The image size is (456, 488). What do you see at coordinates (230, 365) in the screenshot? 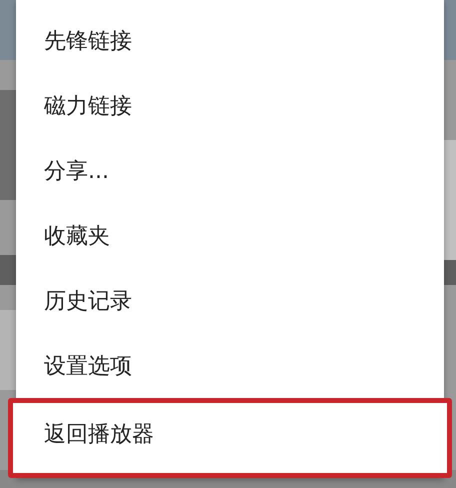
I see `menu-item: 设置选项` at bounding box center [230, 365].